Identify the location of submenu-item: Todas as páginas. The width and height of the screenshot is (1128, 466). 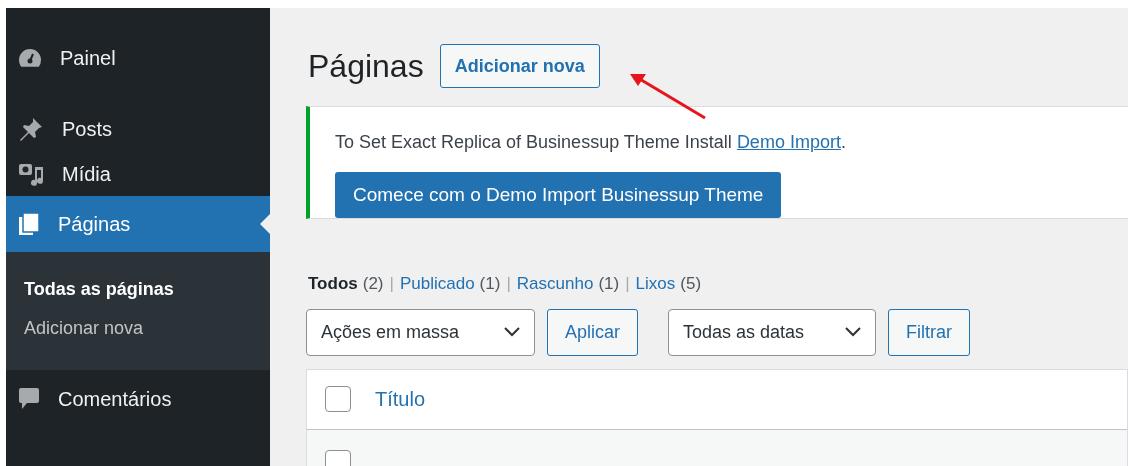
(147, 289).